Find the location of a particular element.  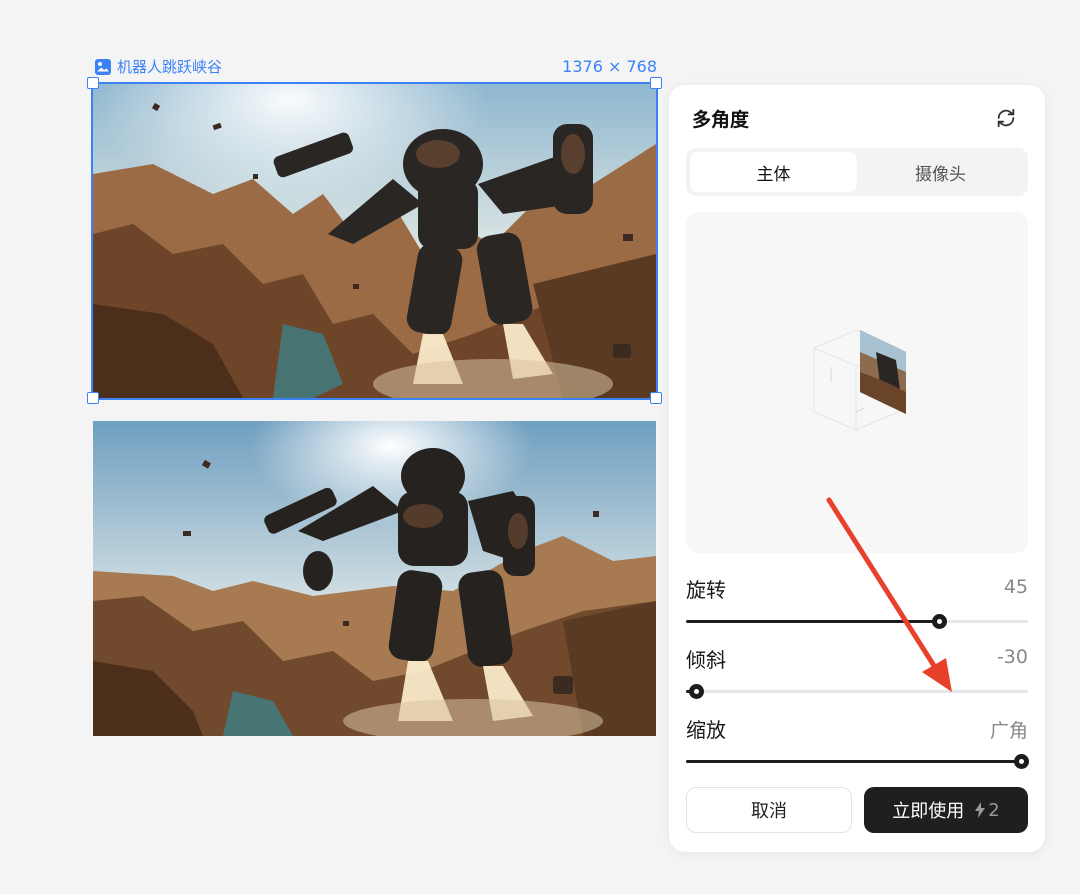

image-dimensions: 1376 × 768 is located at coordinates (609, 66).